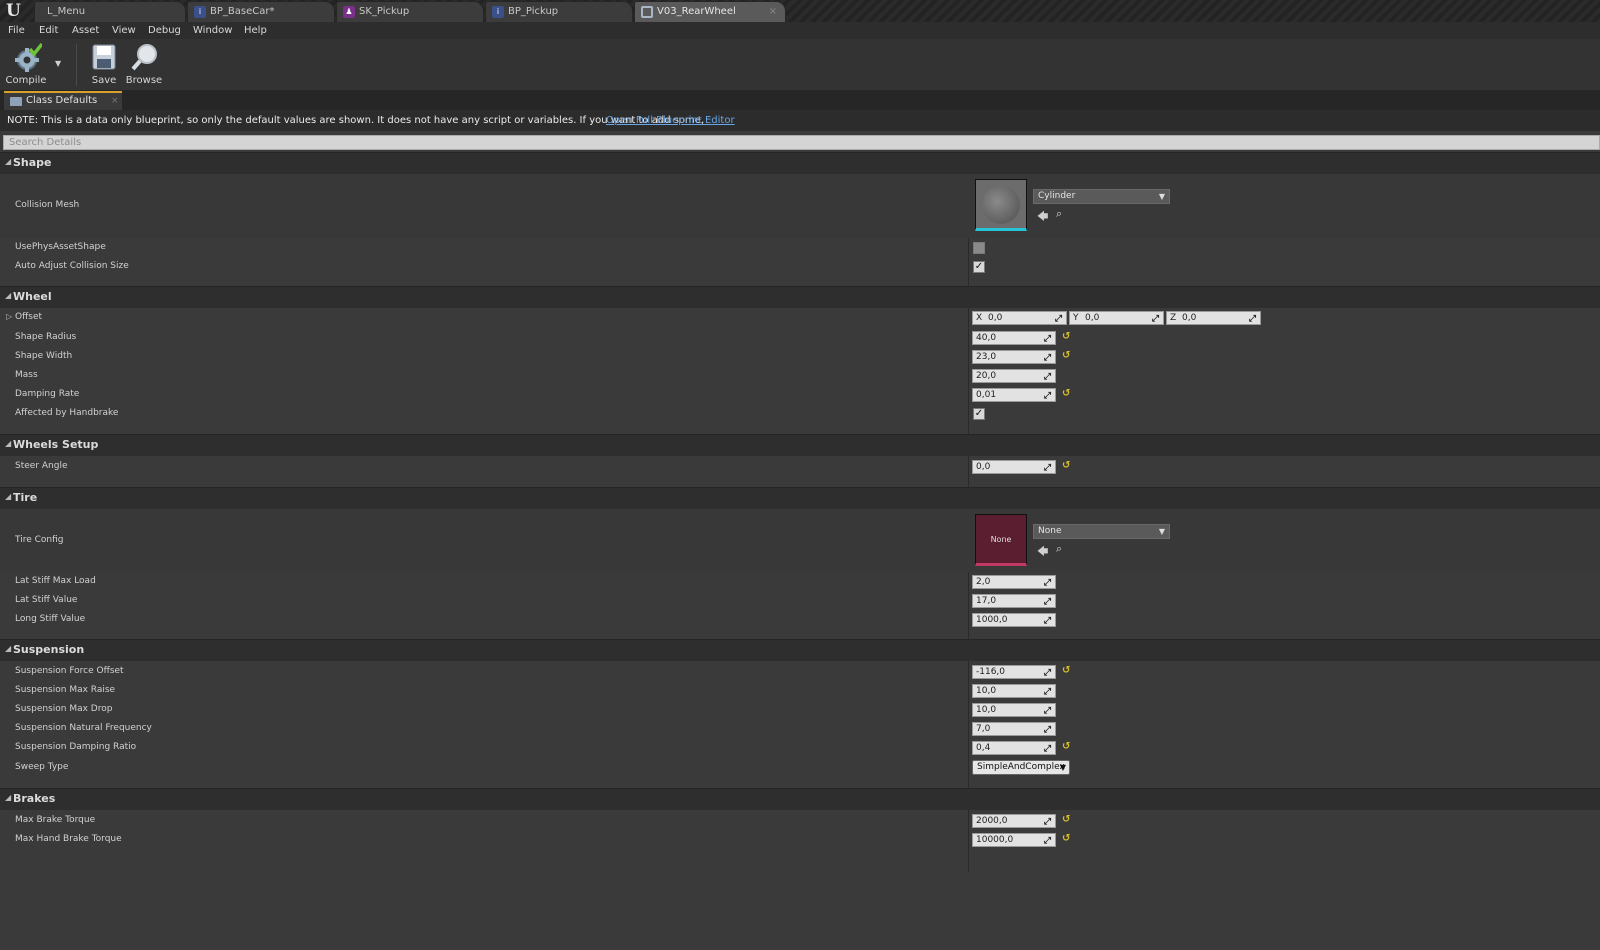 The height and width of the screenshot is (950, 1600). I want to click on browse-button: Browse, so click(144, 64).